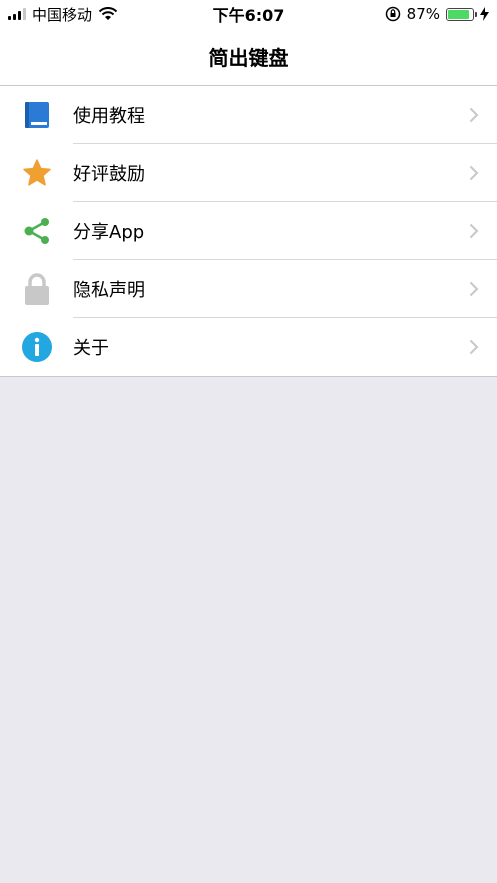  Describe the element at coordinates (423, 14) in the screenshot. I see `battery-percent: 87%` at that location.